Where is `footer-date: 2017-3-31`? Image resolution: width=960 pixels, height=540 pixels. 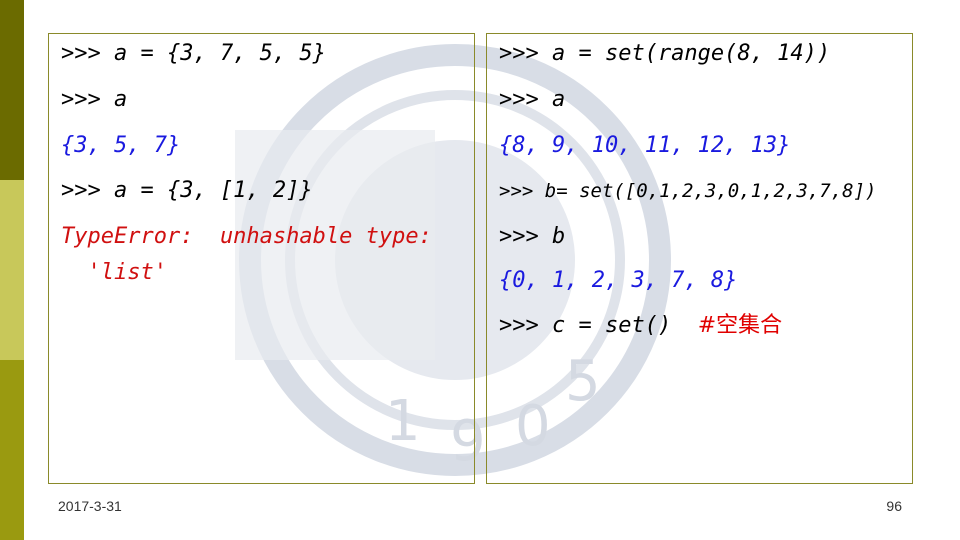 footer-date: 2017-3-31 is located at coordinates (90, 506).